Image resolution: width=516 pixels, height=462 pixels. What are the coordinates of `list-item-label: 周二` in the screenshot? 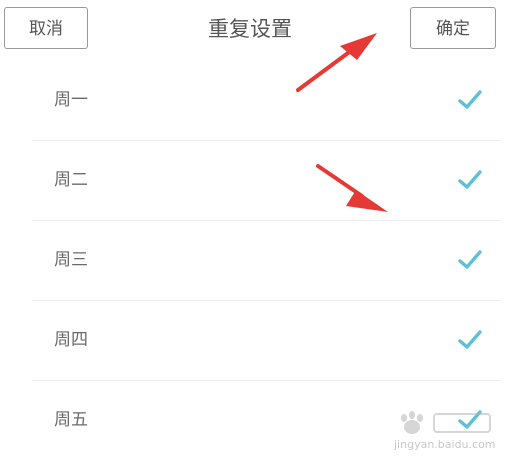 It's located at (71, 180).